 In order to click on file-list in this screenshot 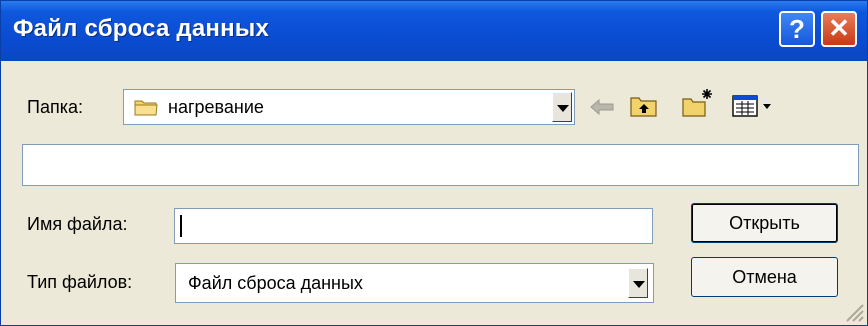, I will do `click(440, 165)`.